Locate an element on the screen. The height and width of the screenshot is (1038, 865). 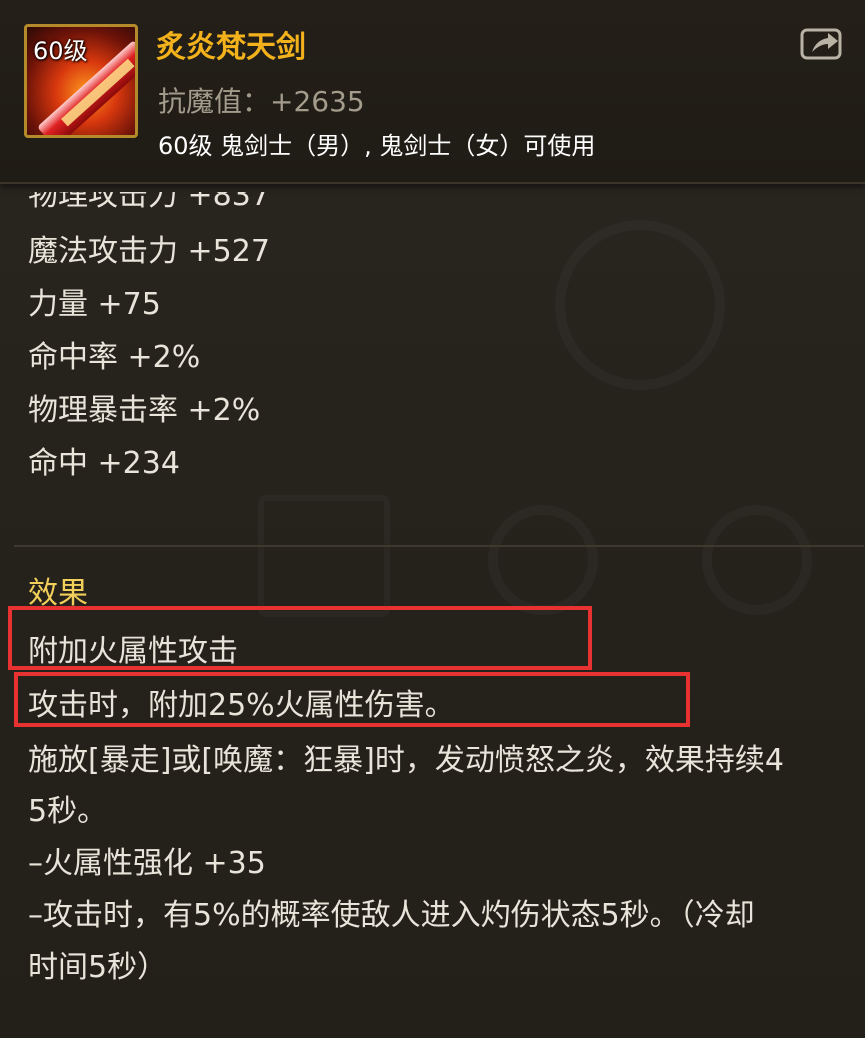
background-ghost-slot is located at coordinates (324, 556).